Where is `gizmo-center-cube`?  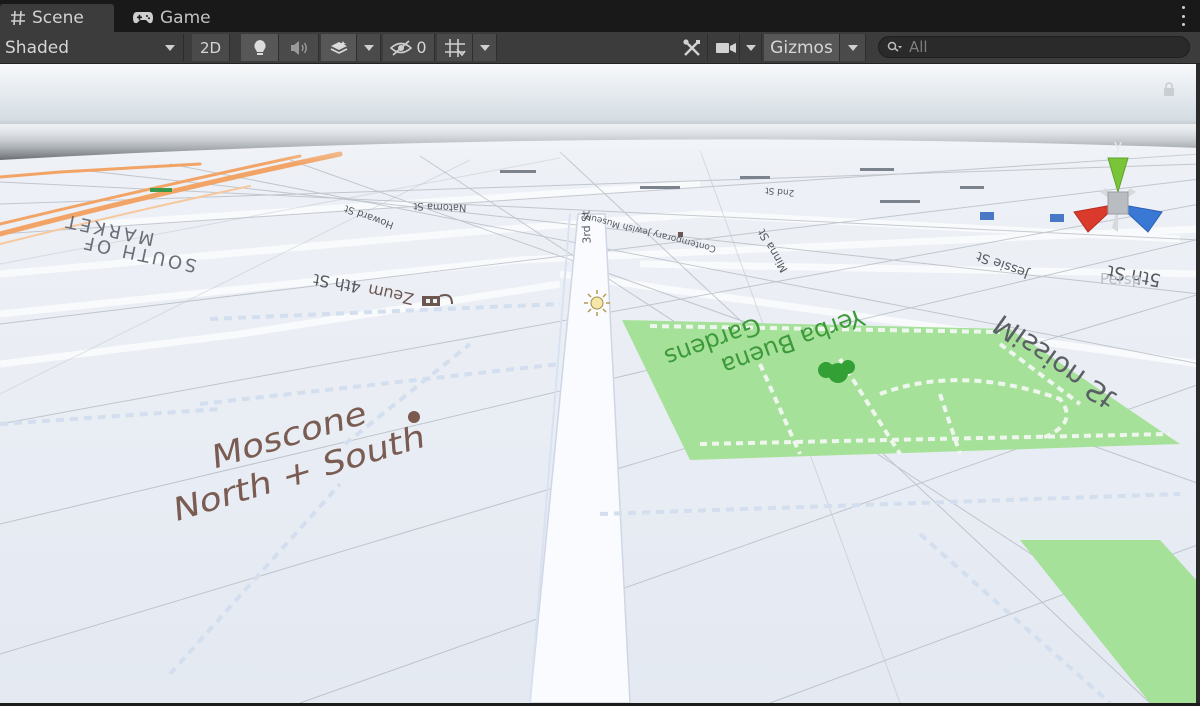 gizmo-center-cube is located at coordinates (1118, 203).